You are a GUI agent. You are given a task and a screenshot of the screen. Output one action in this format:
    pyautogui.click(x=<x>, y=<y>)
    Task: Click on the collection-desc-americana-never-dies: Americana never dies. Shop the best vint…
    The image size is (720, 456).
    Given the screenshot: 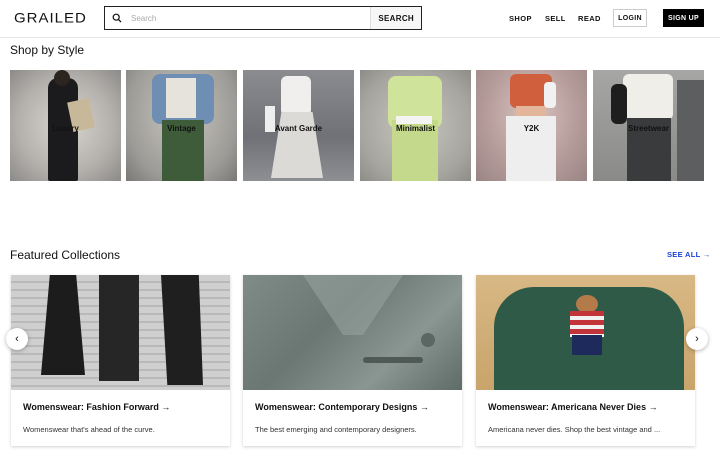 What is the action you would take?
    pyautogui.click(x=574, y=429)
    